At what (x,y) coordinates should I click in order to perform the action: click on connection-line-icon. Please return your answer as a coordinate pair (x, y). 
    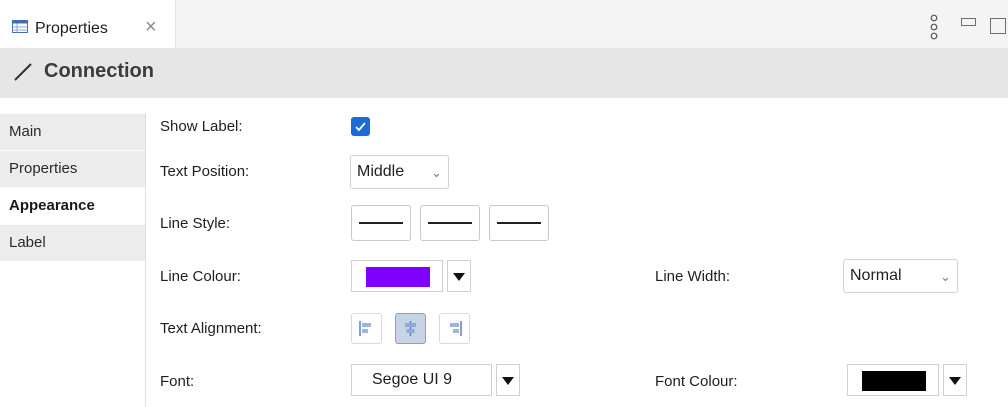
    Looking at the image, I should click on (23, 72).